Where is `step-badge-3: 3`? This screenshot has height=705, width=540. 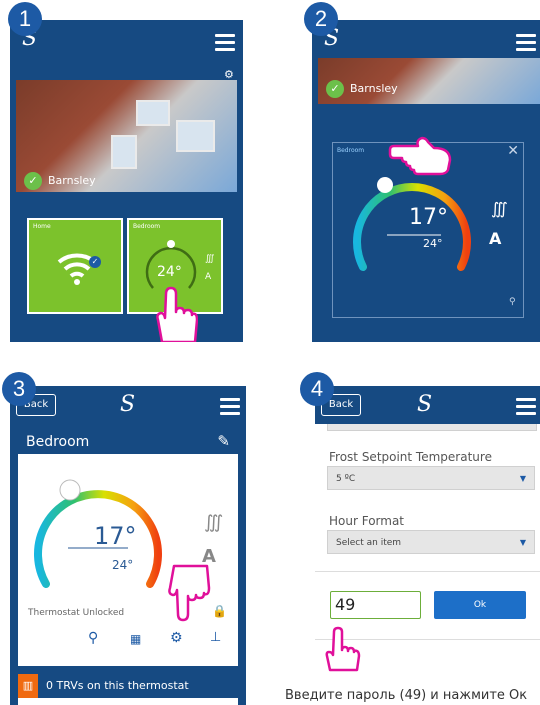
step-badge-3: 3 is located at coordinates (19, 389).